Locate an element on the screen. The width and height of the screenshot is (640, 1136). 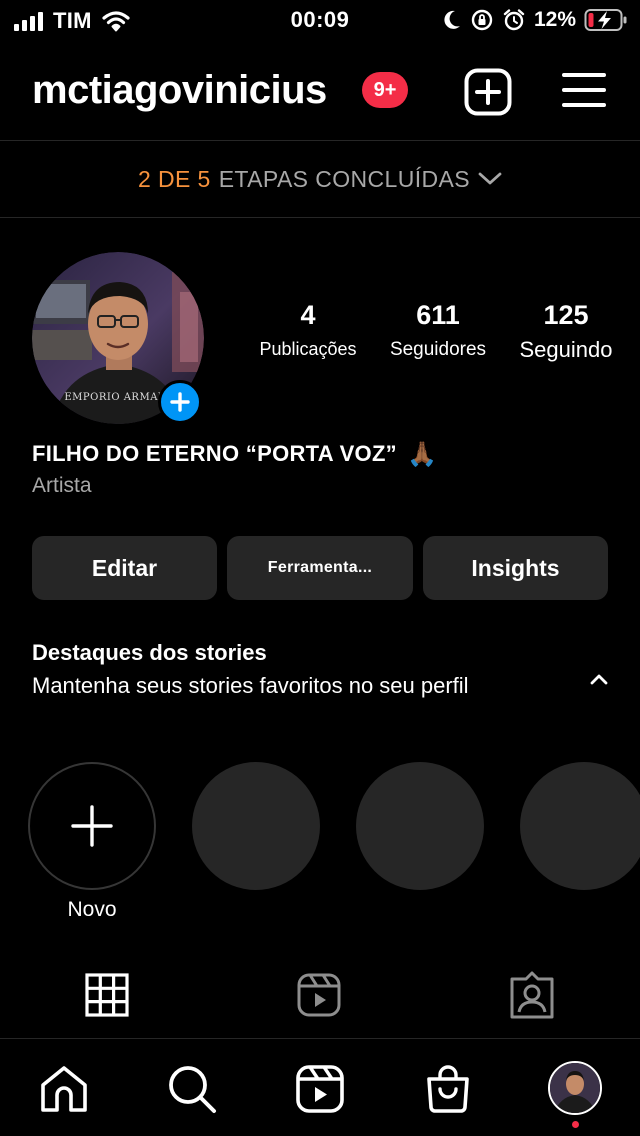
chevron-down-icon is located at coordinates (490, 178).